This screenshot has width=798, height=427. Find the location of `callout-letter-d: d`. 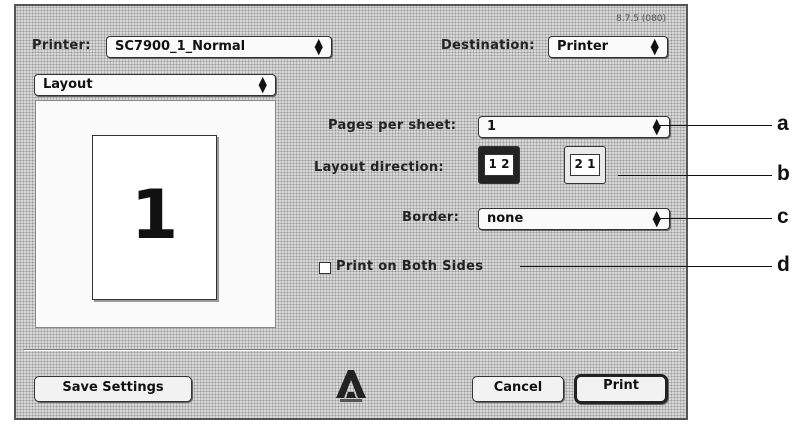

callout-letter-d: d is located at coordinates (783, 264).